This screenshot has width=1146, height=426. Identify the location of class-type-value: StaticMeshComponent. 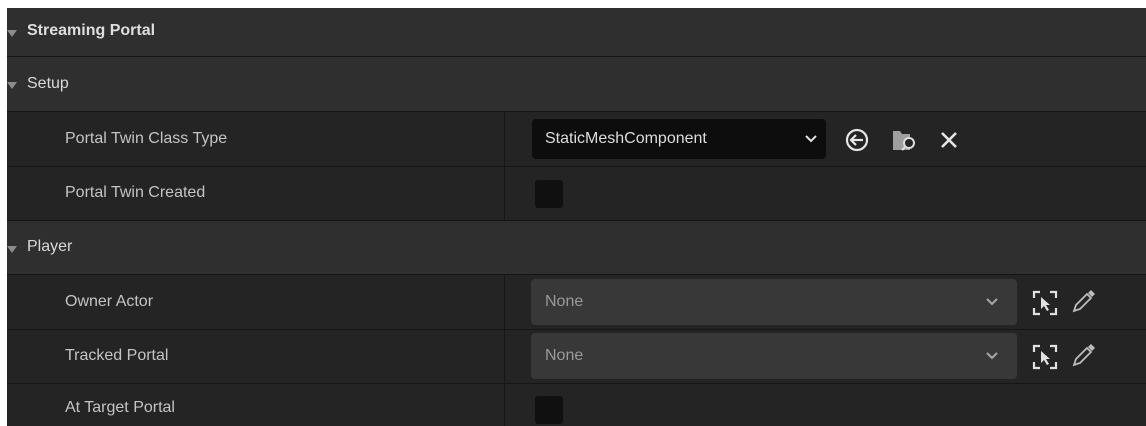
(626, 138).